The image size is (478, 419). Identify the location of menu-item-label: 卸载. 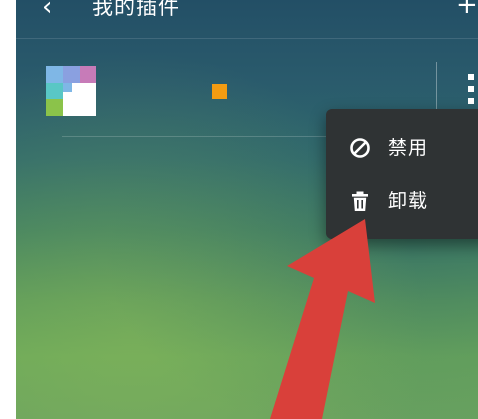
(408, 201).